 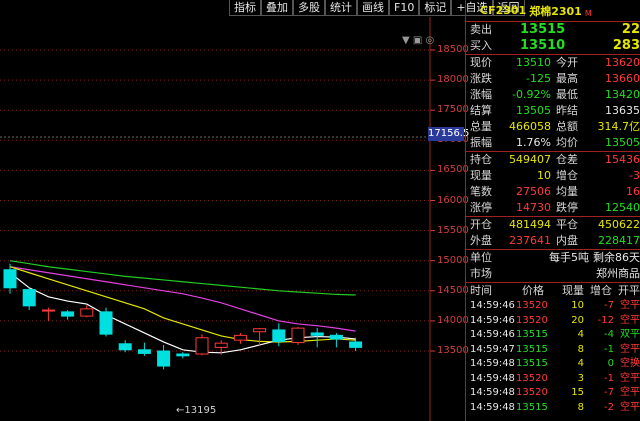 I want to click on field-label: 外盘, so click(x=481, y=240).